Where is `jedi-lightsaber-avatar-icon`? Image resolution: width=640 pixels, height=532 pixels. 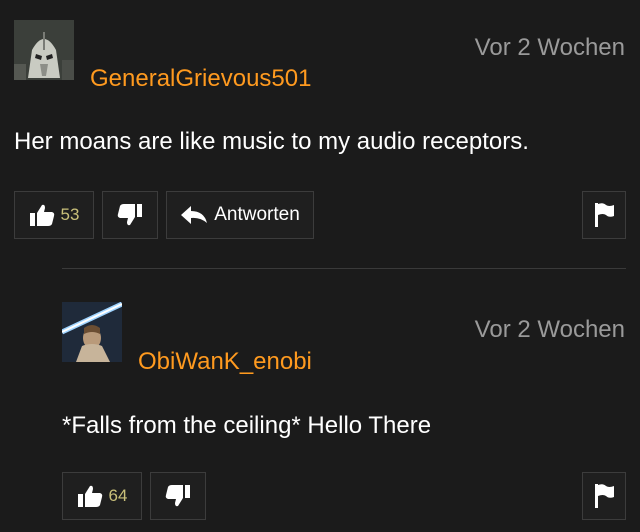 jedi-lightsaber-avatar-icon is located at coordinates (92, 332).